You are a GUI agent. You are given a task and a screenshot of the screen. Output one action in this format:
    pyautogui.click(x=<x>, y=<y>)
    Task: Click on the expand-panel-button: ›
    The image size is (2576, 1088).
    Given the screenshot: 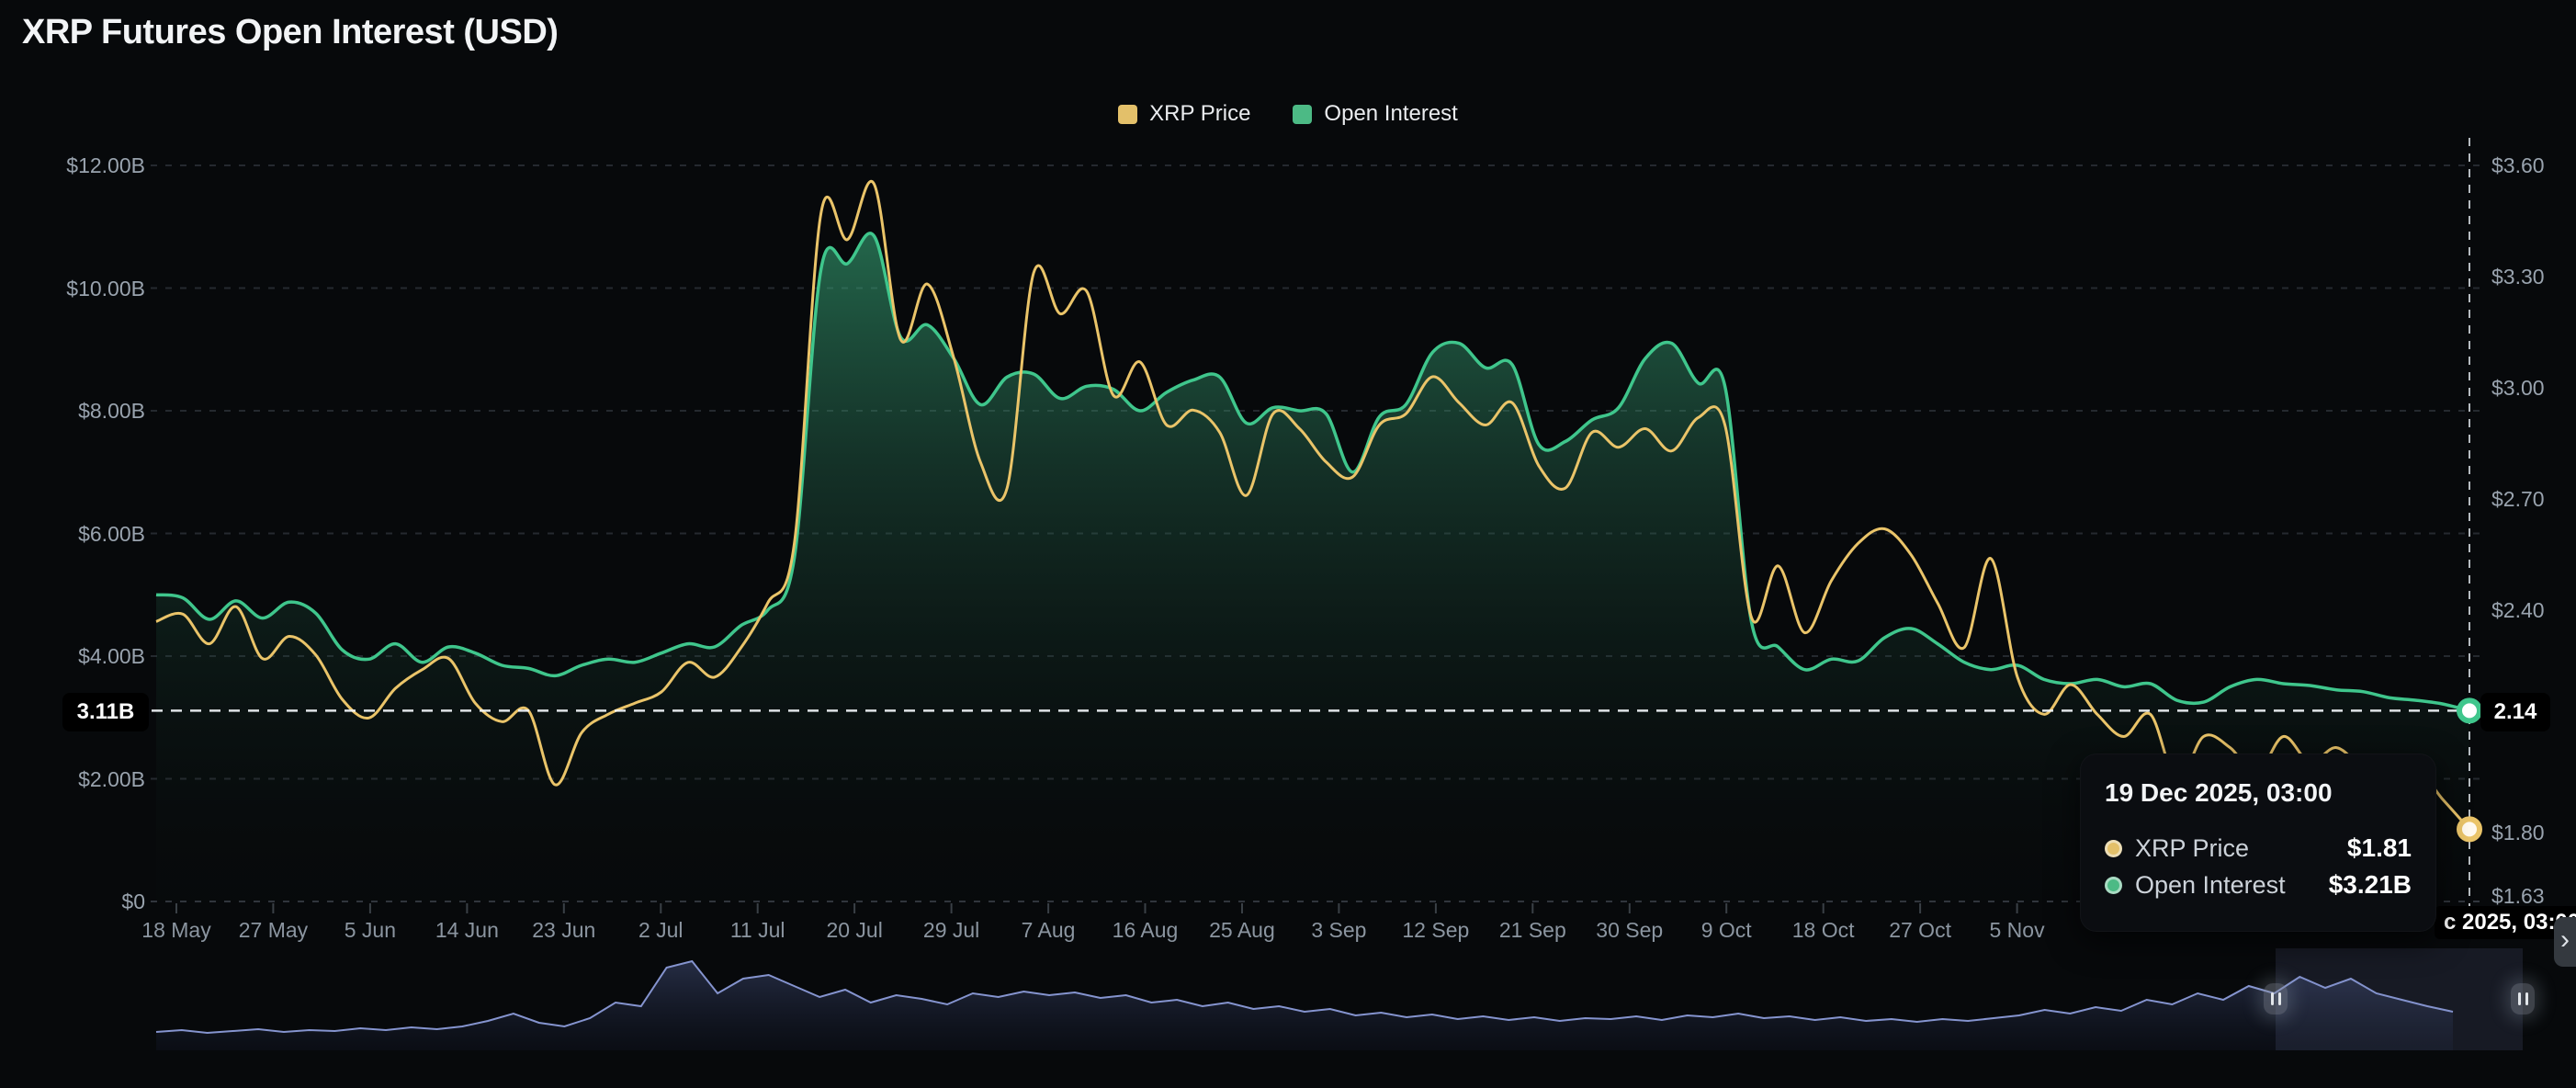 What is the action you would take?
    pyautogui.click(x=2565, y=942)
    